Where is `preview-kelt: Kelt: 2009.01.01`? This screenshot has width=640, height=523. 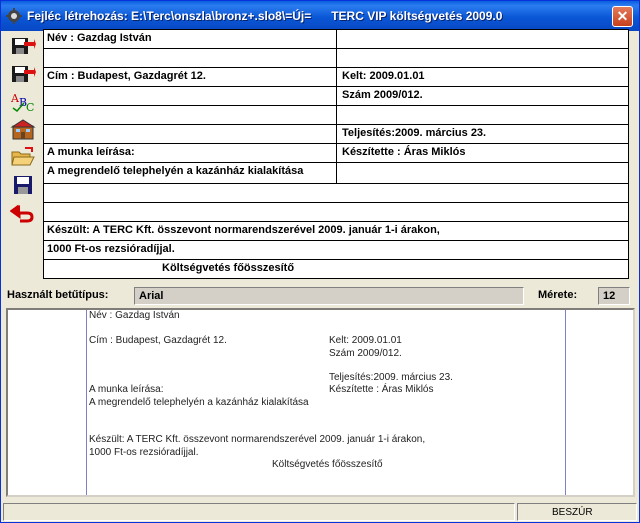
preview-kelt: Kelt: 2009.01.01 is located at coordinates (365, 340).